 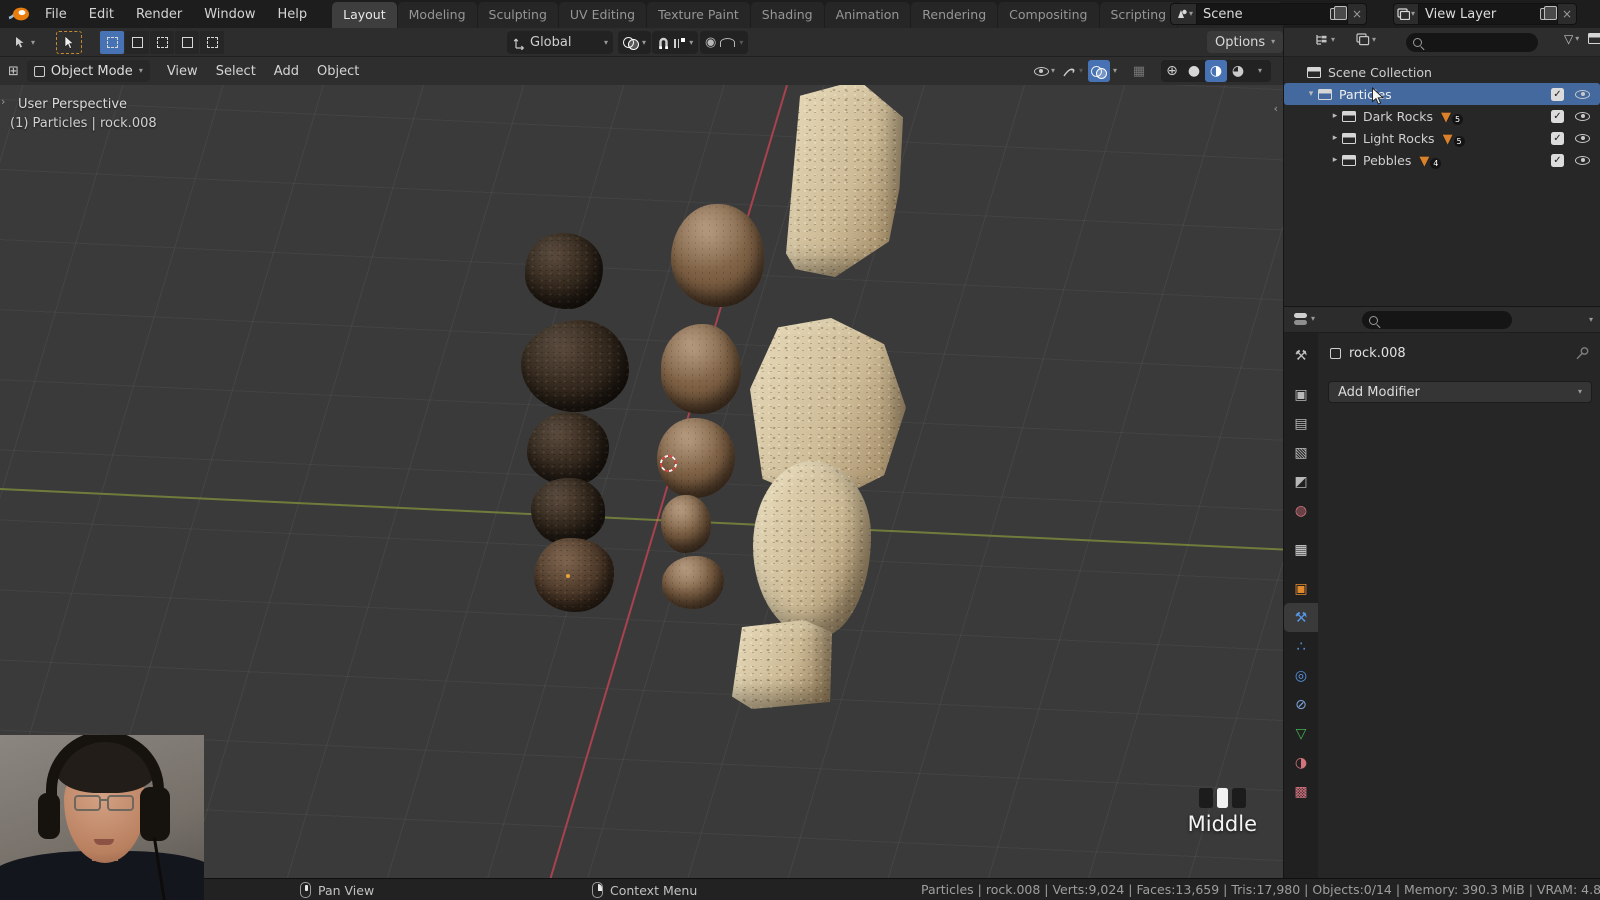 I want to click on menu-select: Select, so click(x=236, y=71).